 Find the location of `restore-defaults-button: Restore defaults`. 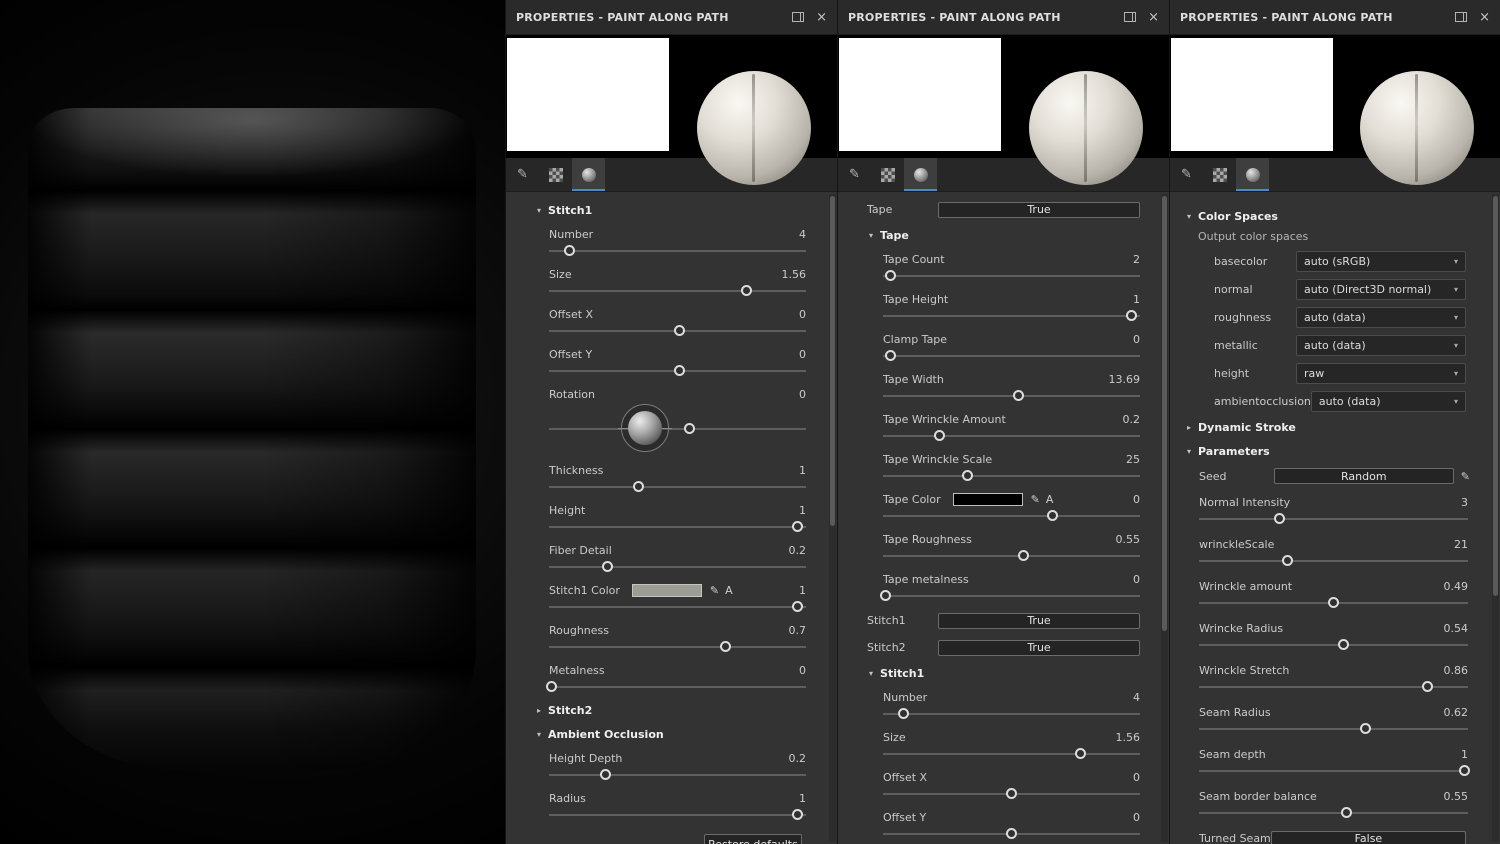

restore-defaults-button: Restore defaults is located at coordinates (753, 839).